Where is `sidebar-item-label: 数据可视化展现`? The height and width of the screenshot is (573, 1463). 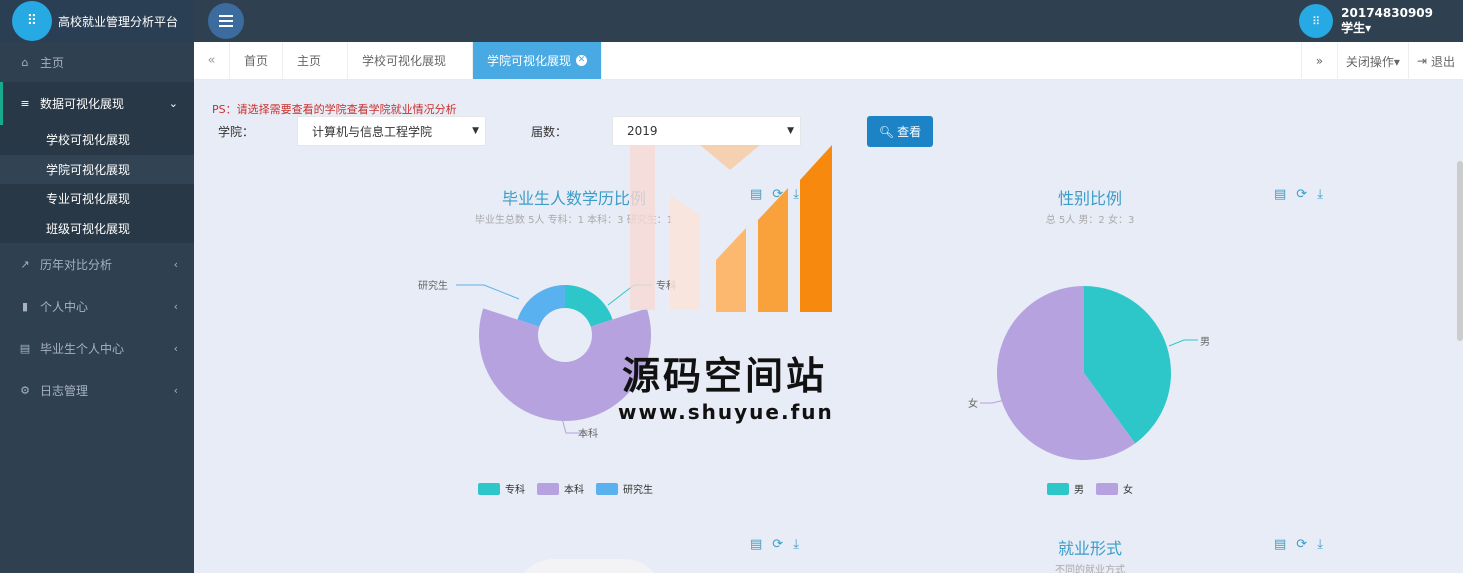 sidebar-item-label: 数据可视化展现 is located at coordinates (82, 104).